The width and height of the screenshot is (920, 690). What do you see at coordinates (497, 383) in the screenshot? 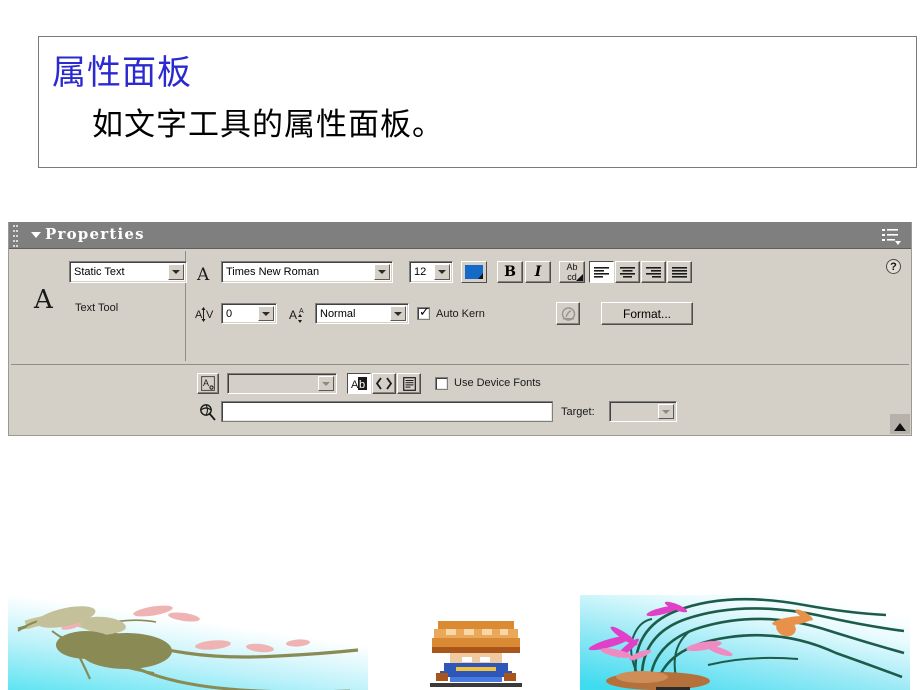
I see `use-device-fonts-label: Use Device Fonts` at bounding box center [497, 383].